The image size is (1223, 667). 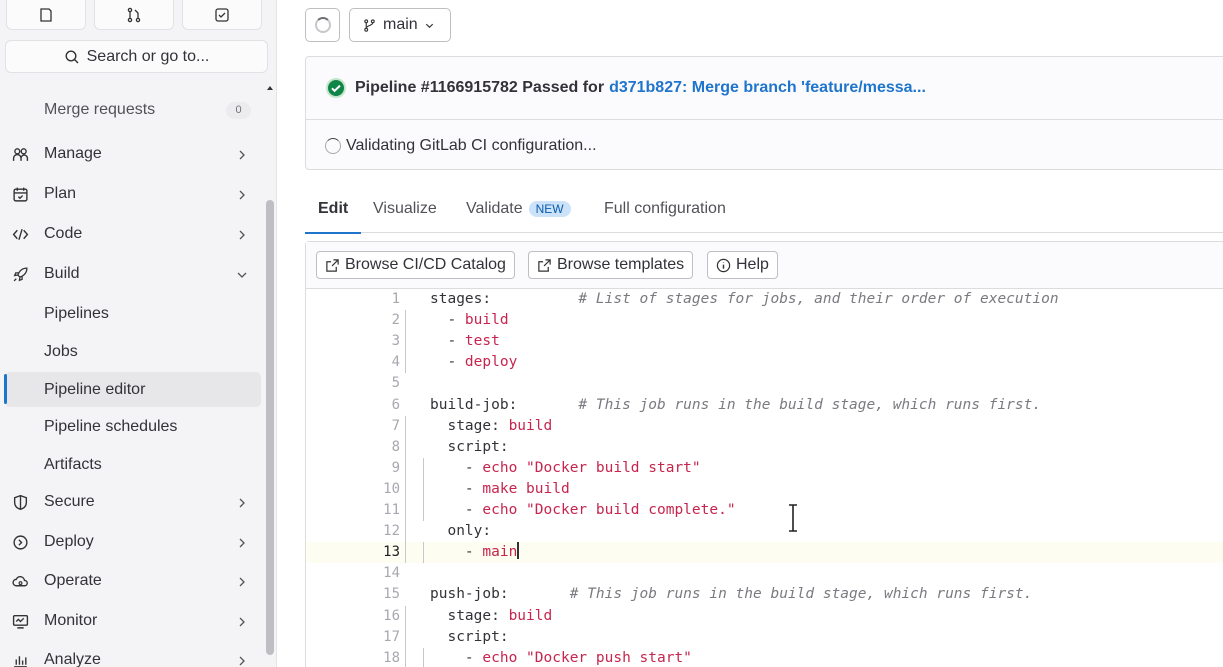 I want to click on tab-full-configuration: Full configuration, so click(x=665, y=208).